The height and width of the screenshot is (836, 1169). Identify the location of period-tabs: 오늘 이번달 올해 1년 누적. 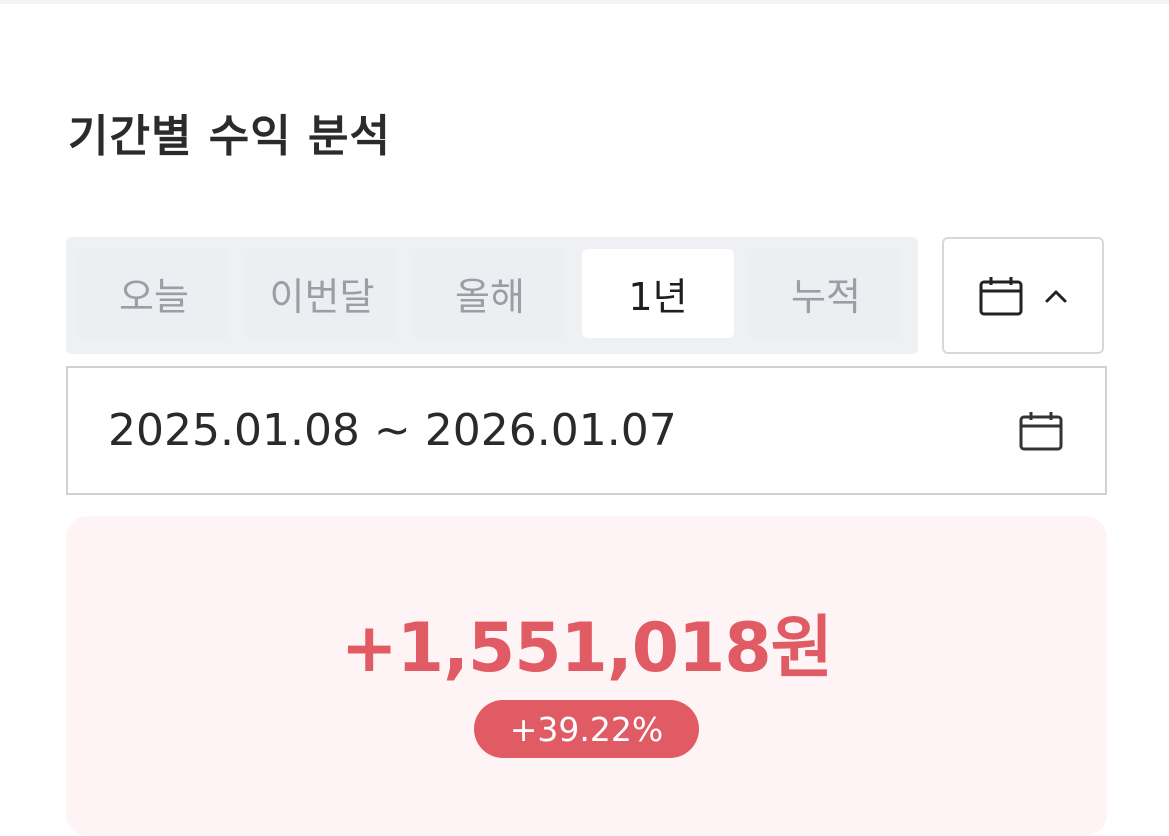
(492, 295).